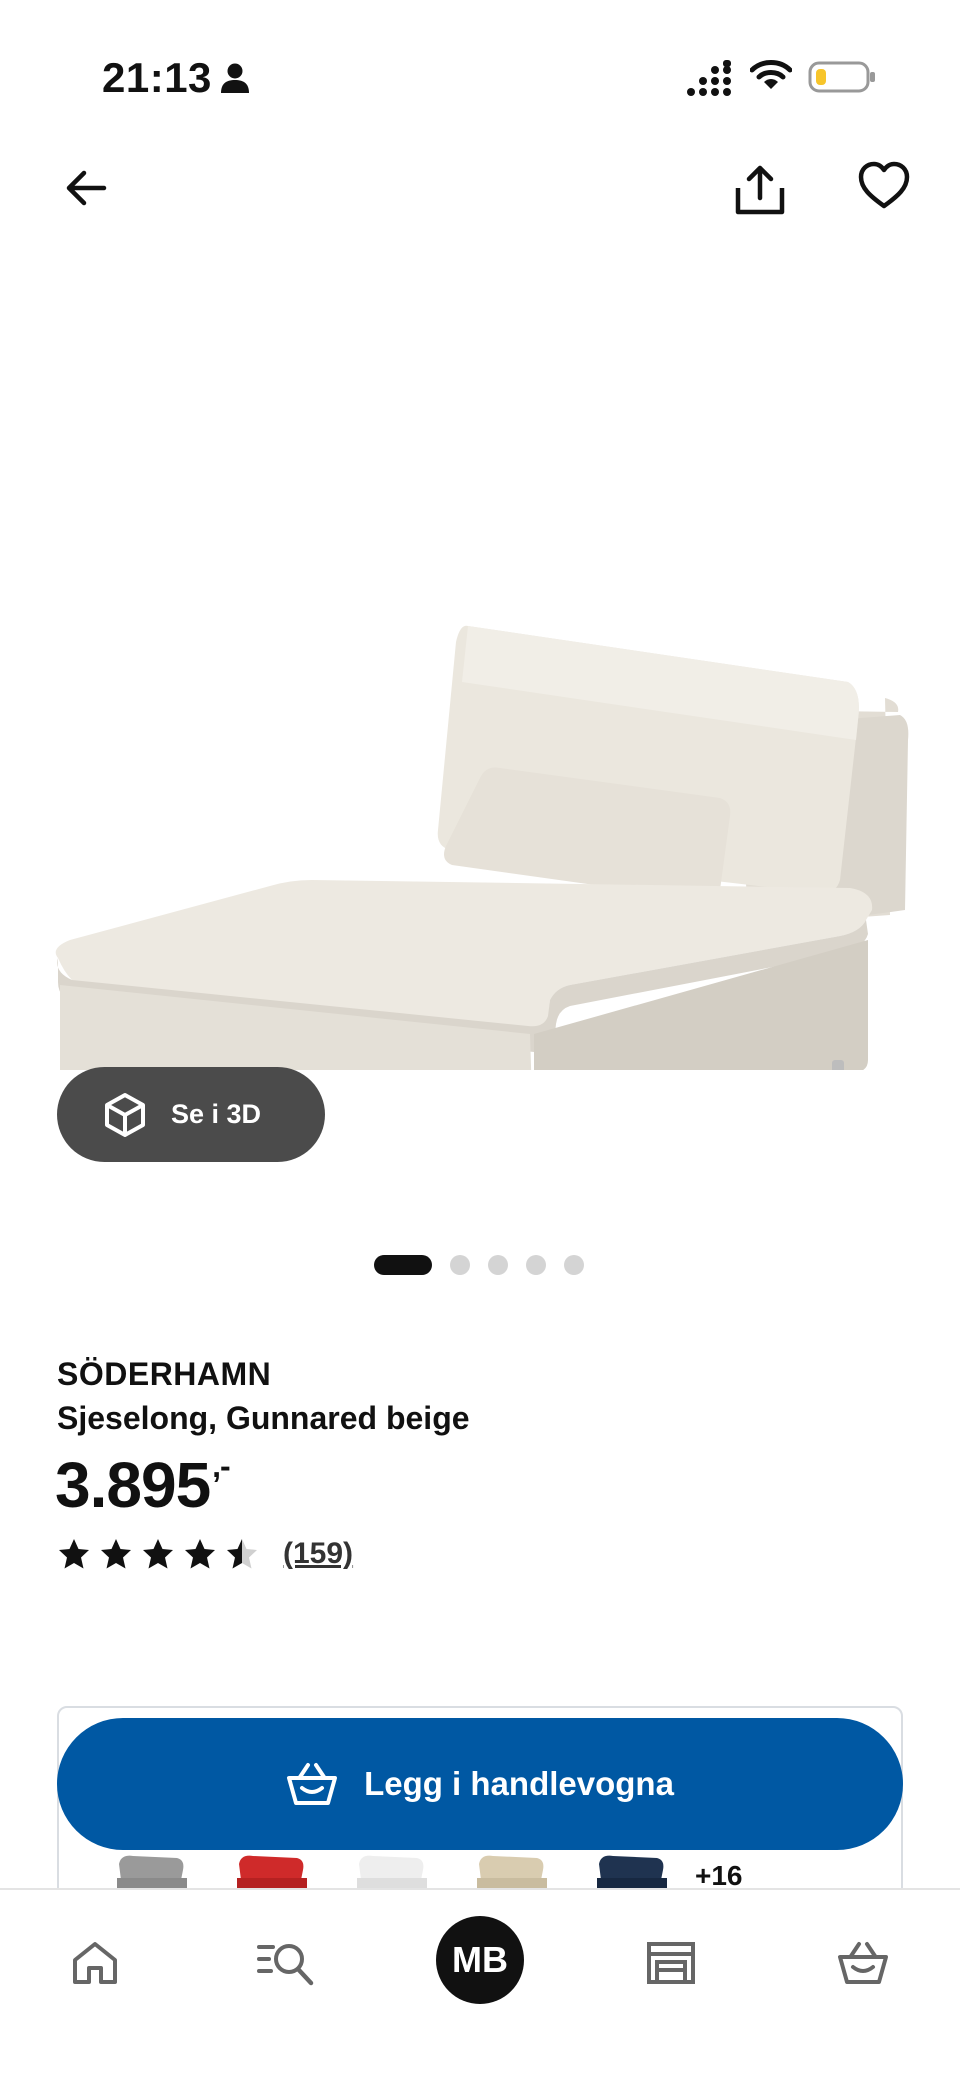 This screenshot has width=960, height=2087. I want to click on profile-avatar: MB, so click(480, 1960).